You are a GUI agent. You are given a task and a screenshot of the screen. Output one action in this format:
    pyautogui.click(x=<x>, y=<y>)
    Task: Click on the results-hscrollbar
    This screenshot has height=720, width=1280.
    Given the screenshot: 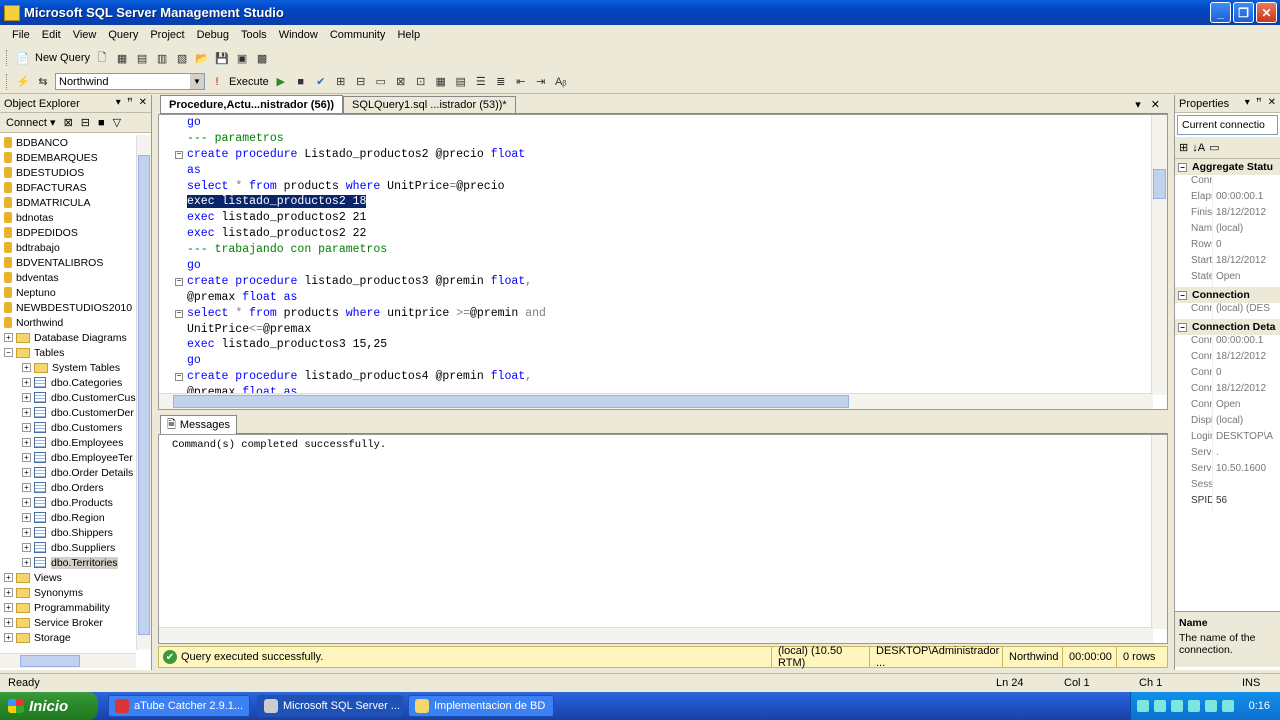 What is the action you would take?
    pyautogui.click(x=656, y=635)
    